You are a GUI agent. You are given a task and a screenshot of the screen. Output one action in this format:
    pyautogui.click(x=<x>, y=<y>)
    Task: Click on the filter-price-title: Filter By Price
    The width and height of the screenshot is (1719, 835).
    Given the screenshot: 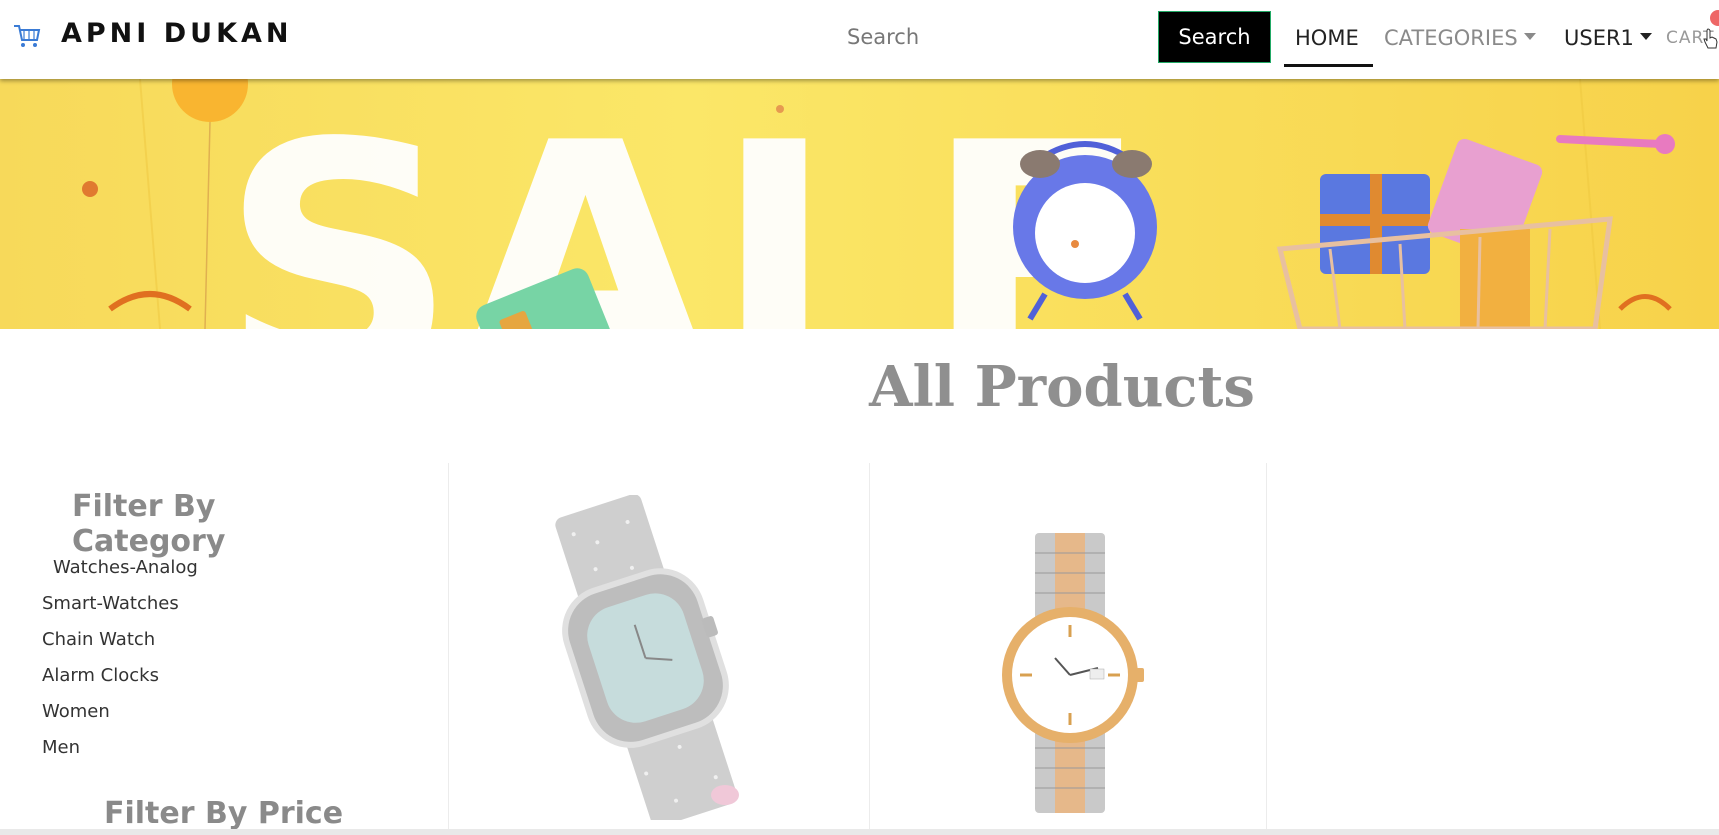 What is the action you would take?
    pyautogui.click(x=224, y=813)
    